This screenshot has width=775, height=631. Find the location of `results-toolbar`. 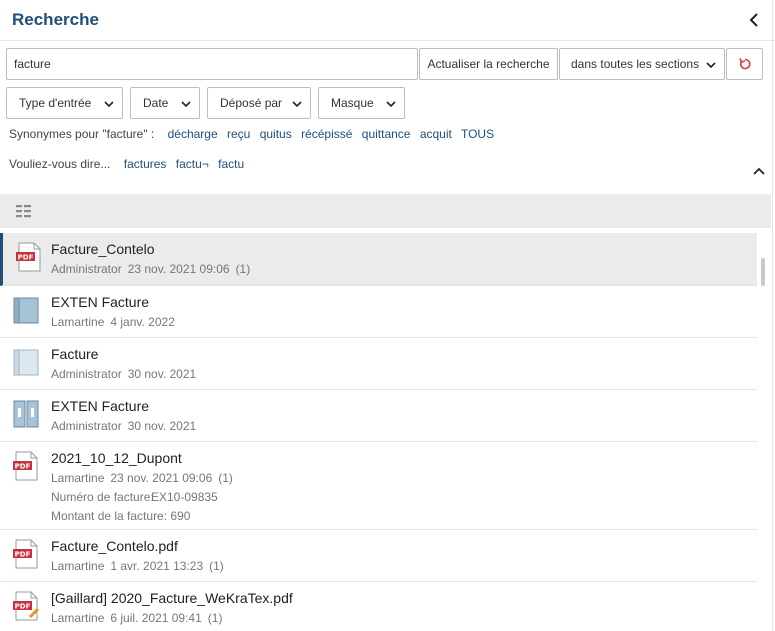

results-toolbar is located at coordinates (385, 211).